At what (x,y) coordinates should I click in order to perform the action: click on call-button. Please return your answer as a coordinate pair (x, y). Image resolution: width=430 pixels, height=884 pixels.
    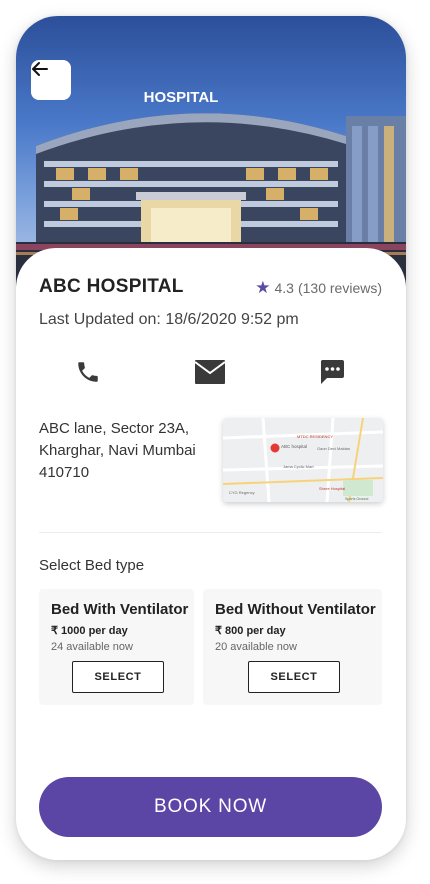
    Looking at the image, I should click on (88, 372).